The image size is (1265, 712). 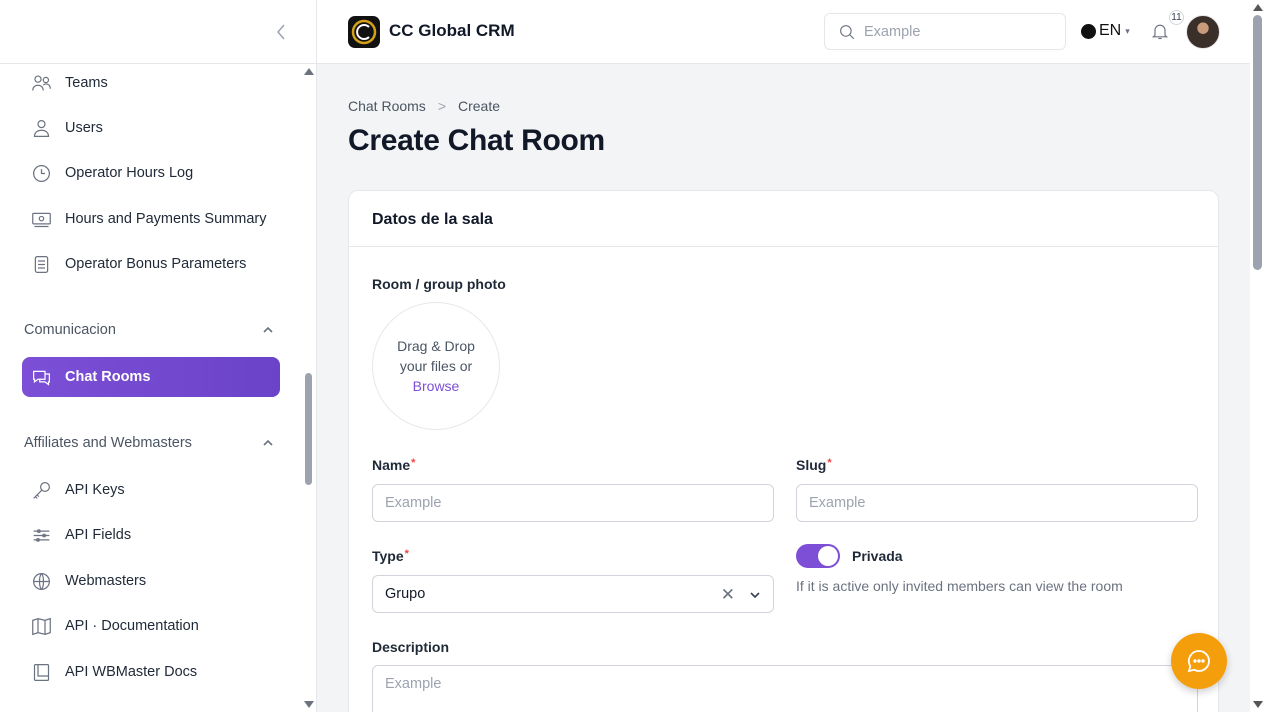 I want to click on bell-icon, so click(x=1160, y=32).